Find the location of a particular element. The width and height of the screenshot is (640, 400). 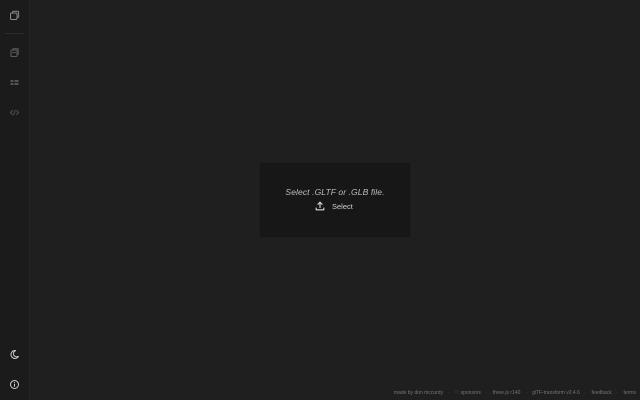

theme-moon-icon is located at coordinates (15, 354).